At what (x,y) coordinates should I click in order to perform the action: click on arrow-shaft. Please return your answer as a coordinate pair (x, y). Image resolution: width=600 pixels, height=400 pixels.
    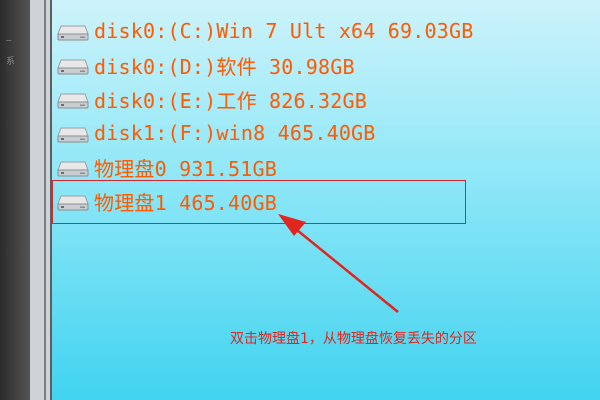
    Looking at the image, I should click on (345, 269).